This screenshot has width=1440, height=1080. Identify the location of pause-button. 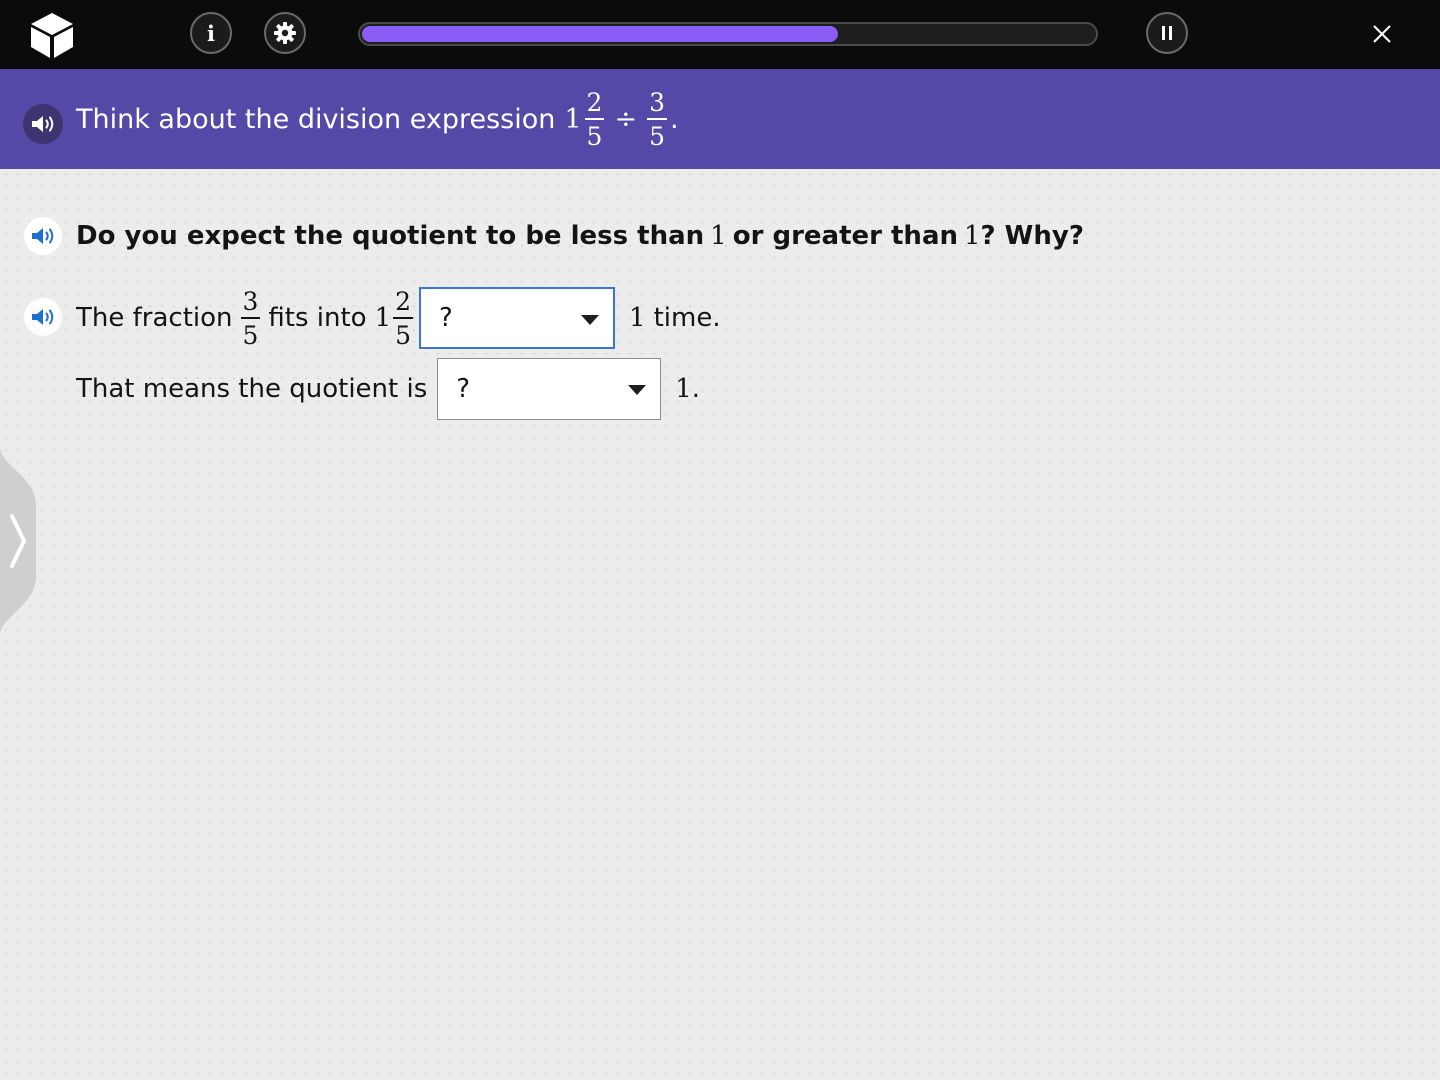
(1167, 33).